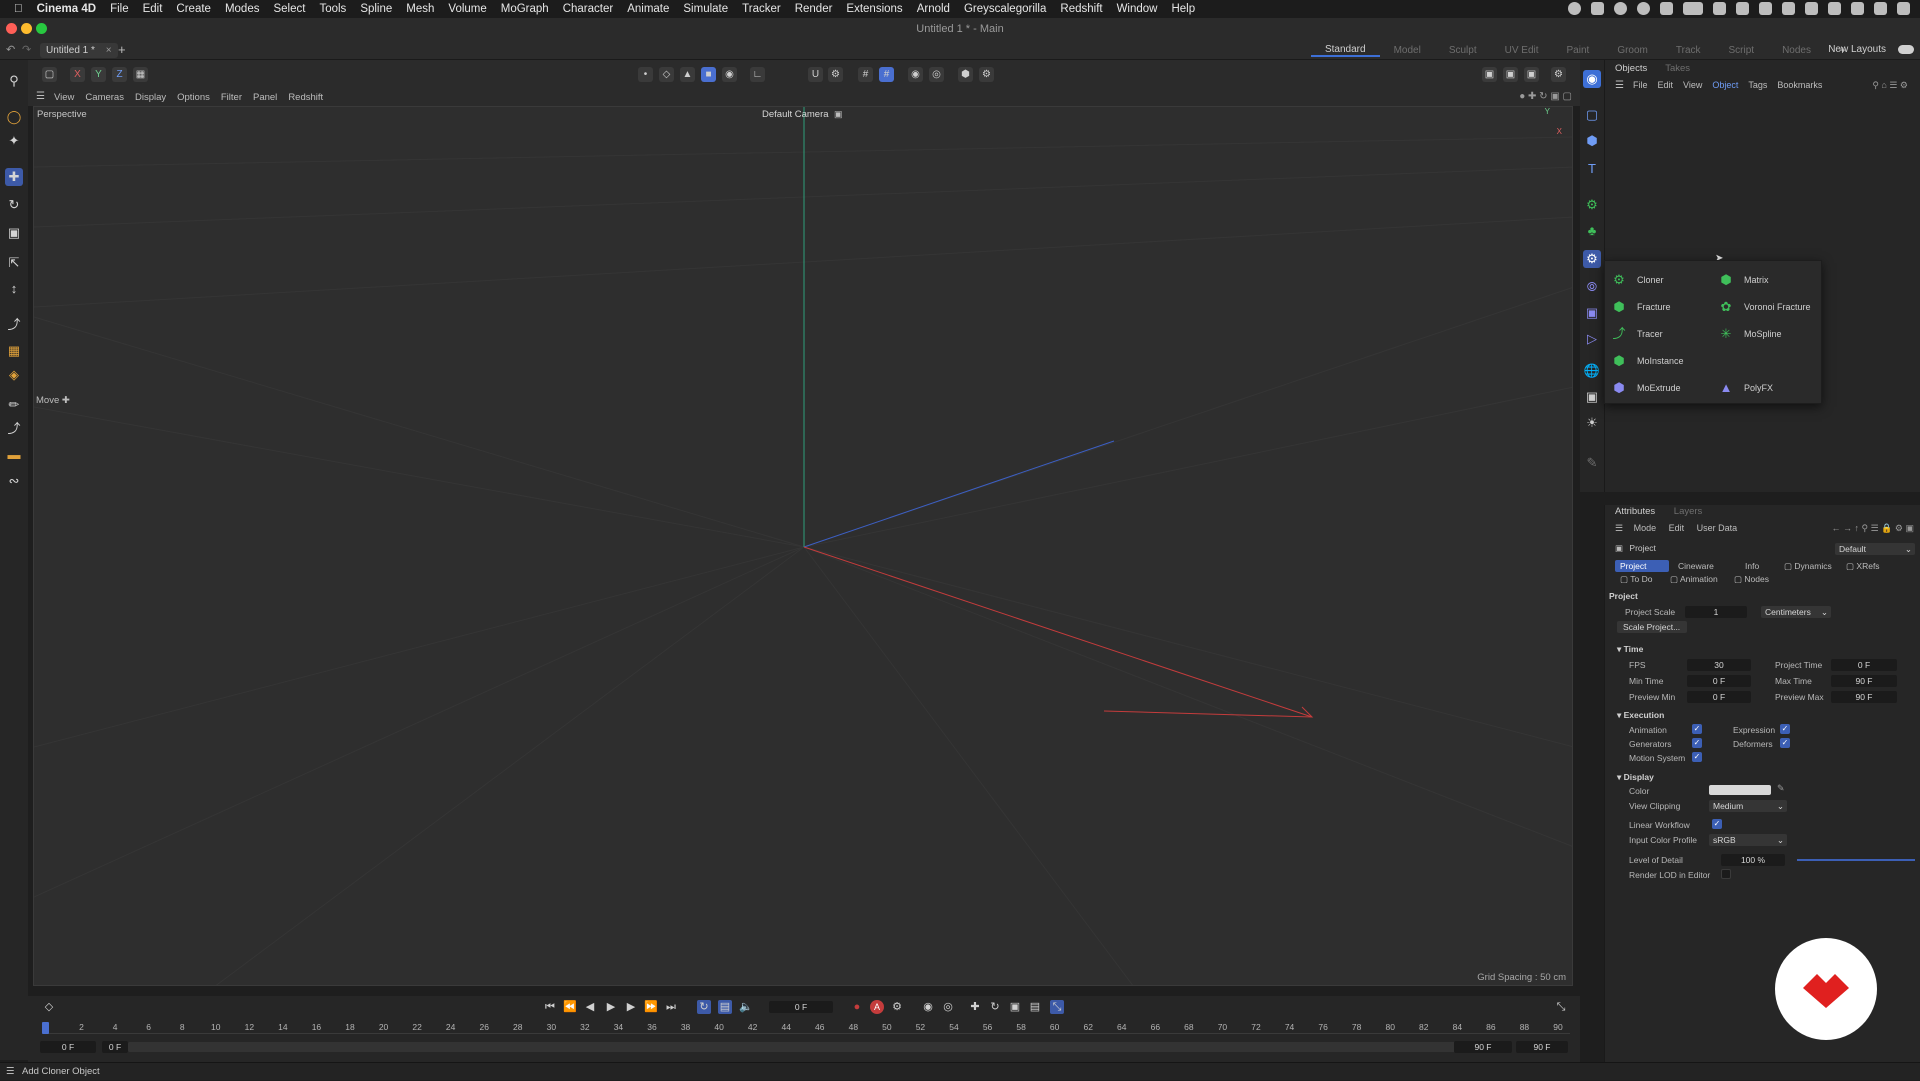 This screenshot has height=1081, width=1920. Describe the element at coordinates (815, 74) in the screenshot. I see `snap-magnet-icon: U` at that location.